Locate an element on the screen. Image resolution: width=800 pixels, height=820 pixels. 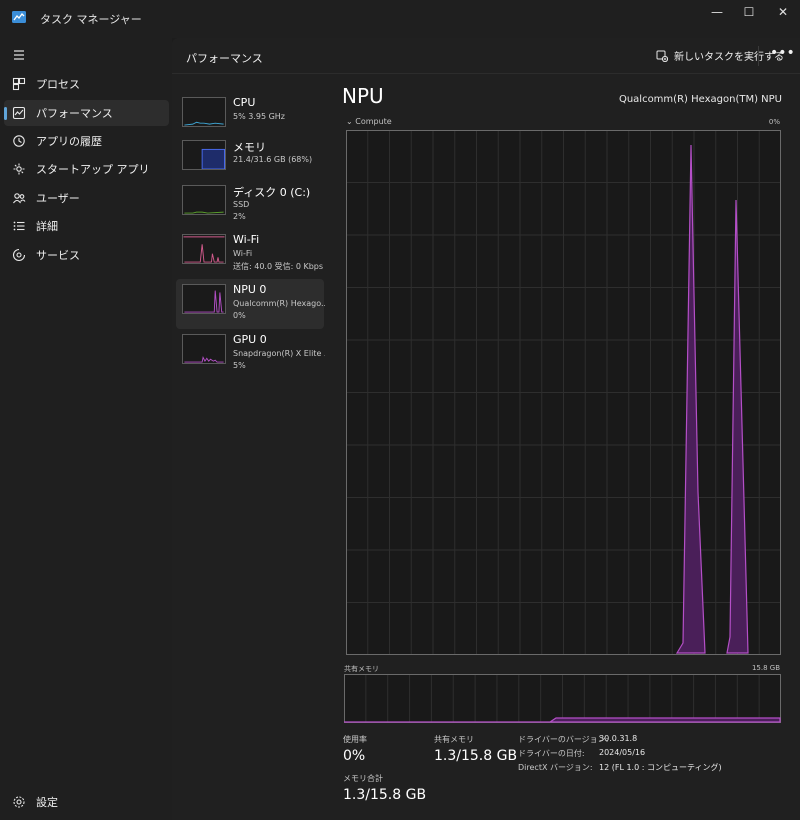
device-item-npu-0: NPU 0 Qualcomm(R) Hexago... 0% is located at coordinates (250, 304).